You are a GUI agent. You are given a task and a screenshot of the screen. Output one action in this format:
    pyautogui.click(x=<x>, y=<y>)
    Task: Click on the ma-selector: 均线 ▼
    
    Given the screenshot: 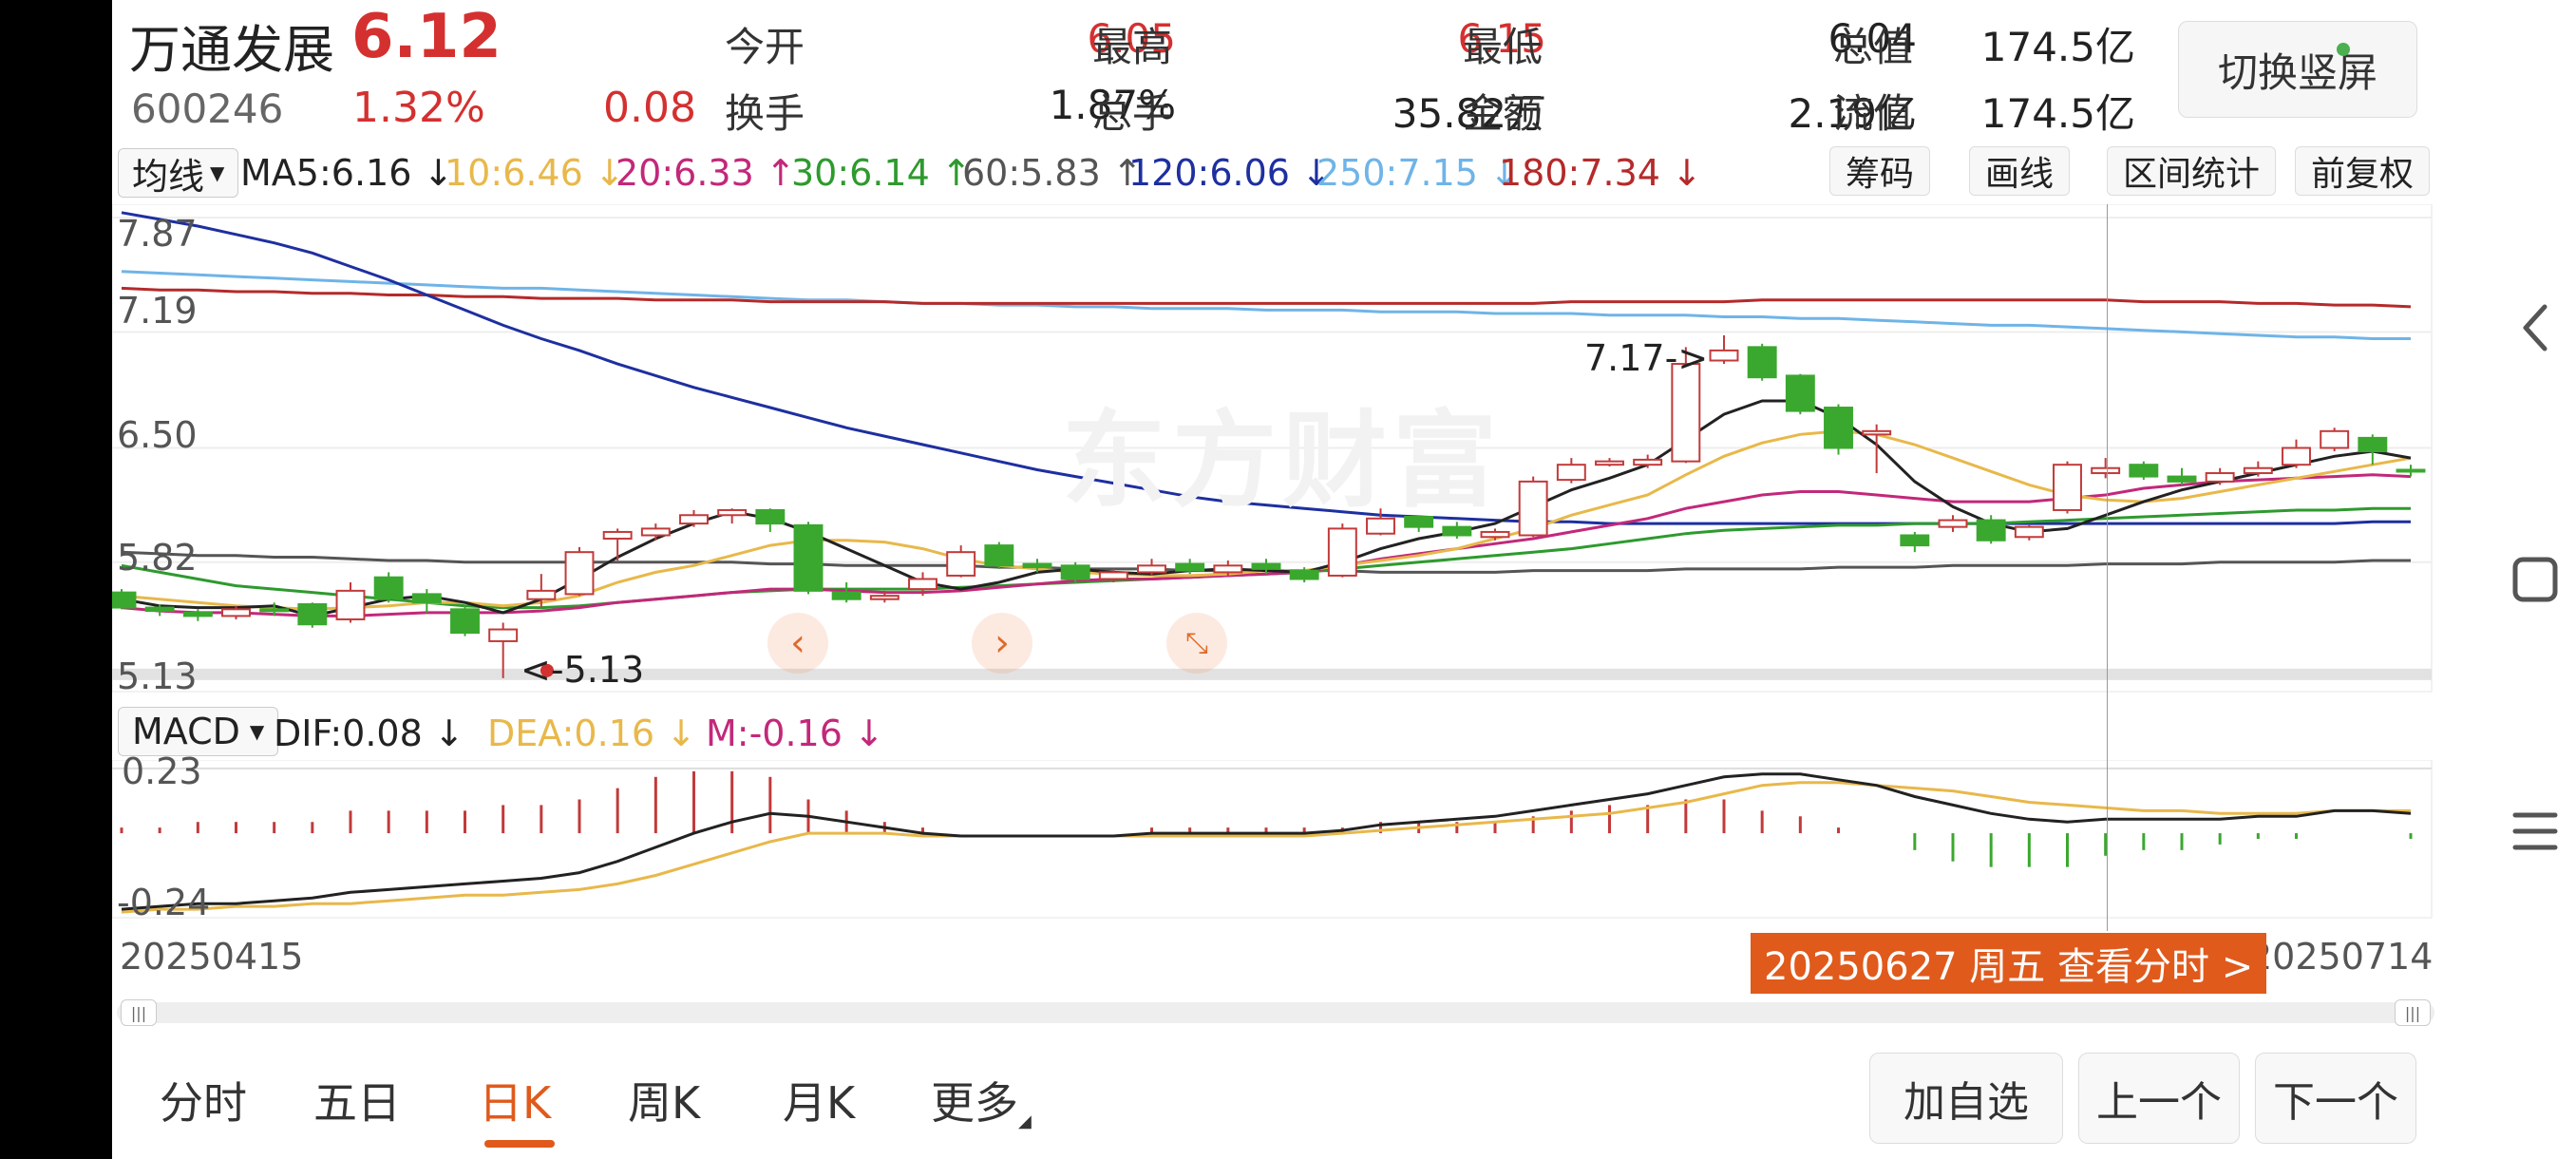 What is the action you would take?
    pyautogui.click(x=178, y=173)
    